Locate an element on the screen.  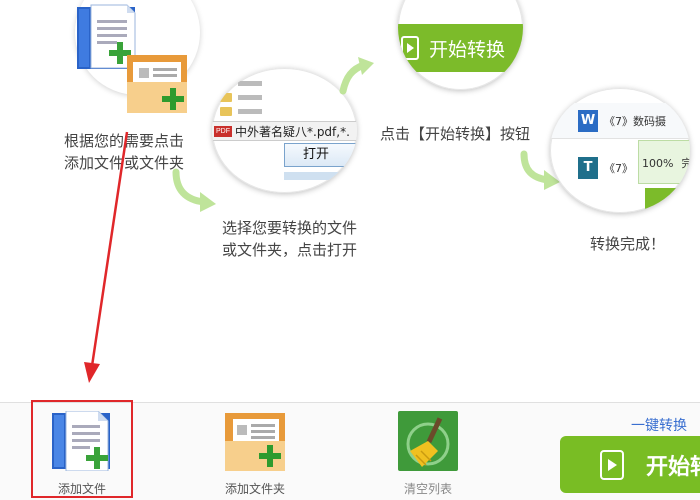
clear-list-button: 清空列表 is located at coordinates (428, 454).